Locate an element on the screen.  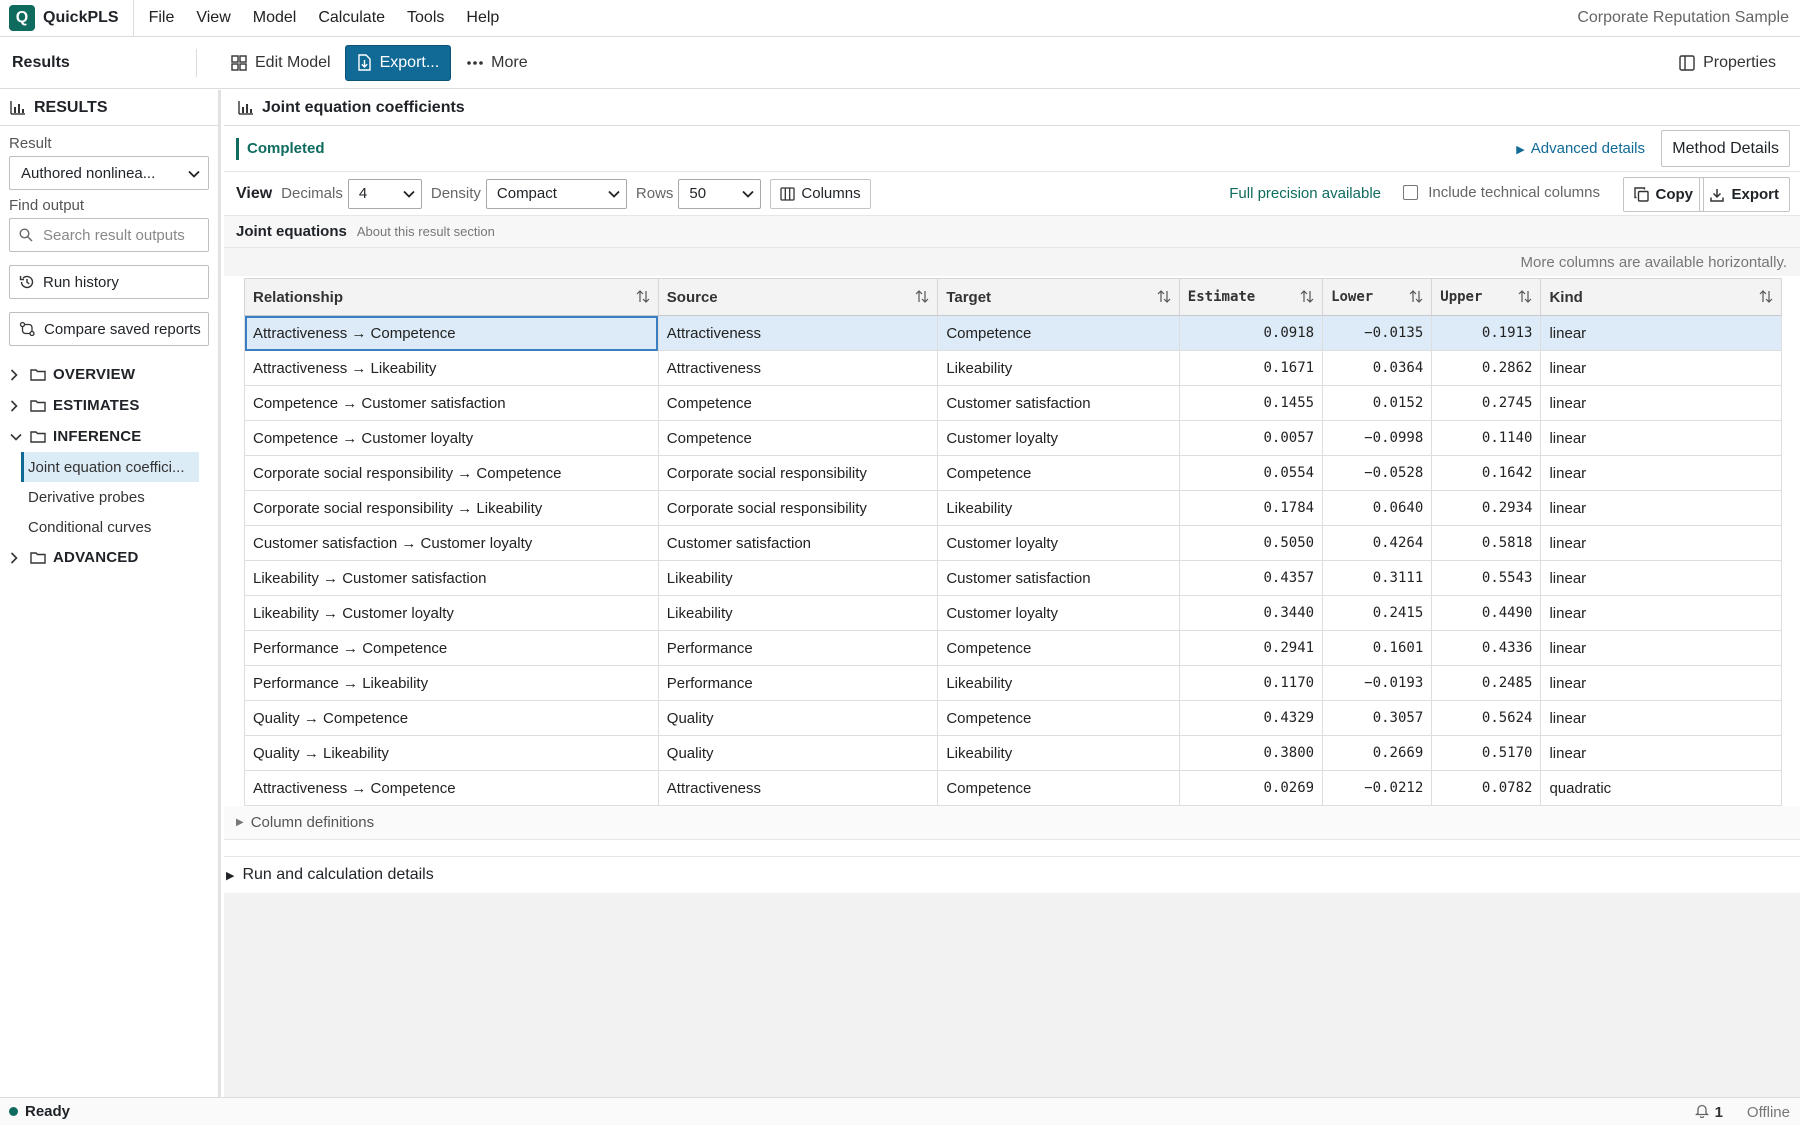
table-cell: 0.3111 is located at coordinates (1377, 578).